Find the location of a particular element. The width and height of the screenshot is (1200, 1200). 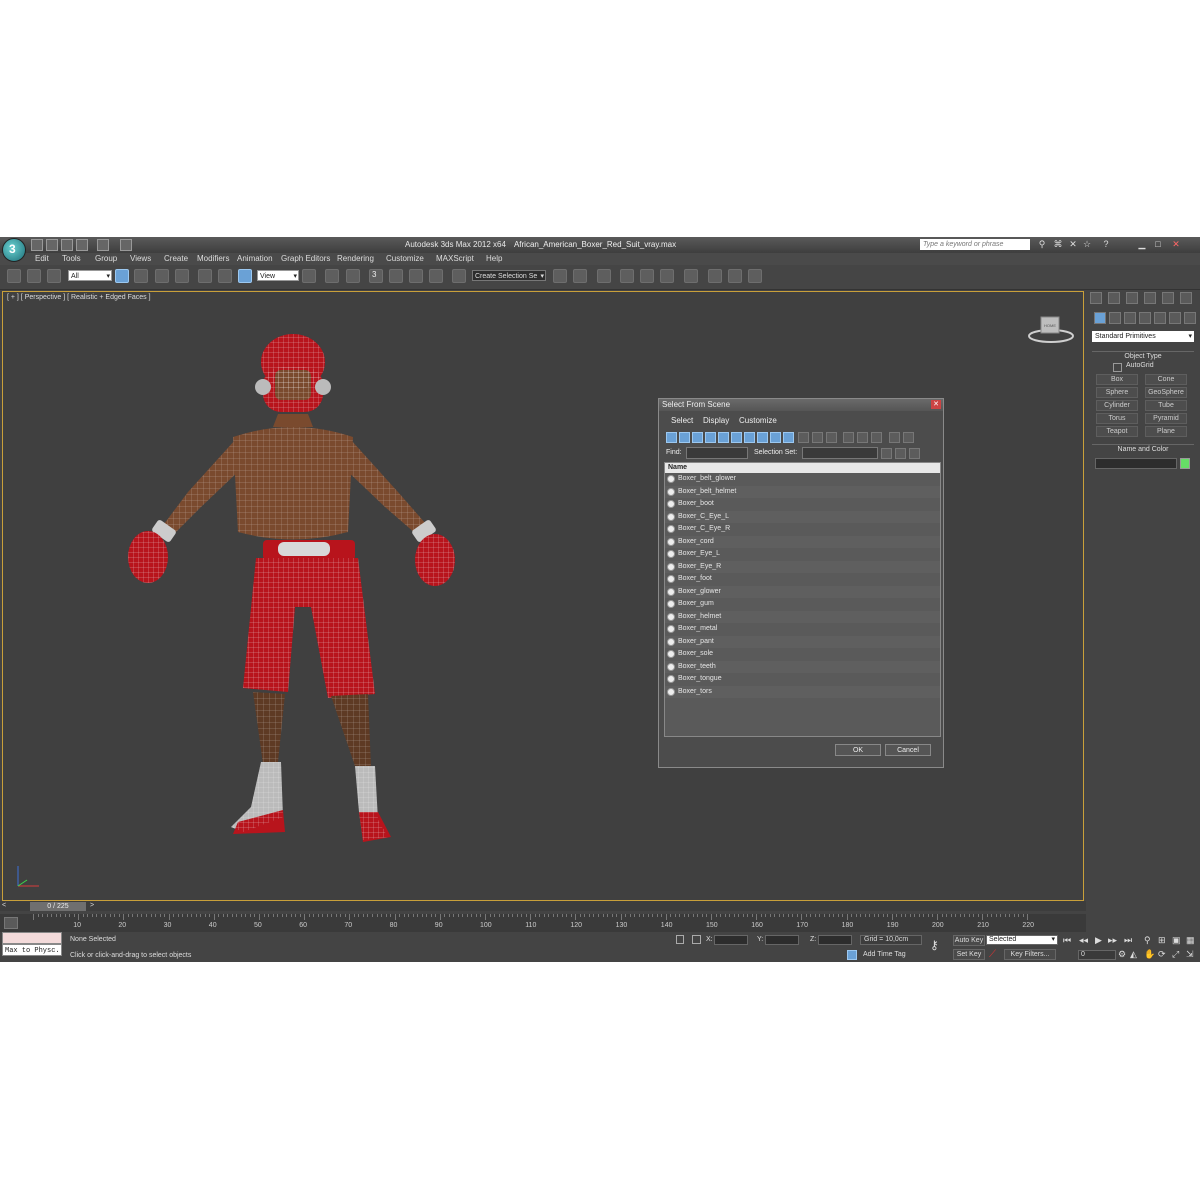

list-item: Boxer_helmet is located at coordinates (802, 616).